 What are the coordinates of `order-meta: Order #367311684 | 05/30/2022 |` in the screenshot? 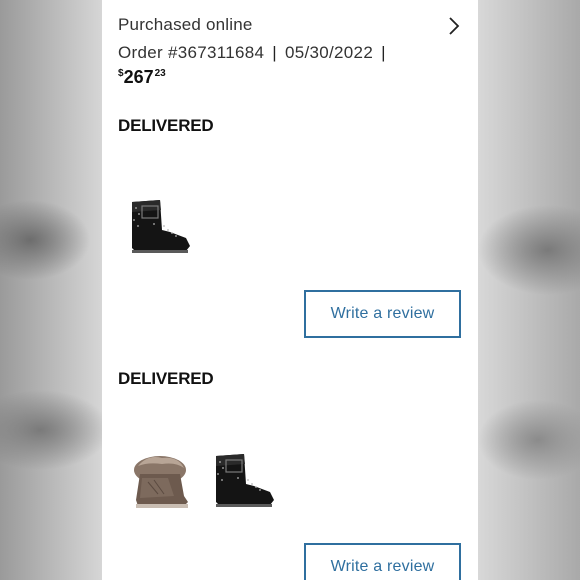 It's located at (256, 53).